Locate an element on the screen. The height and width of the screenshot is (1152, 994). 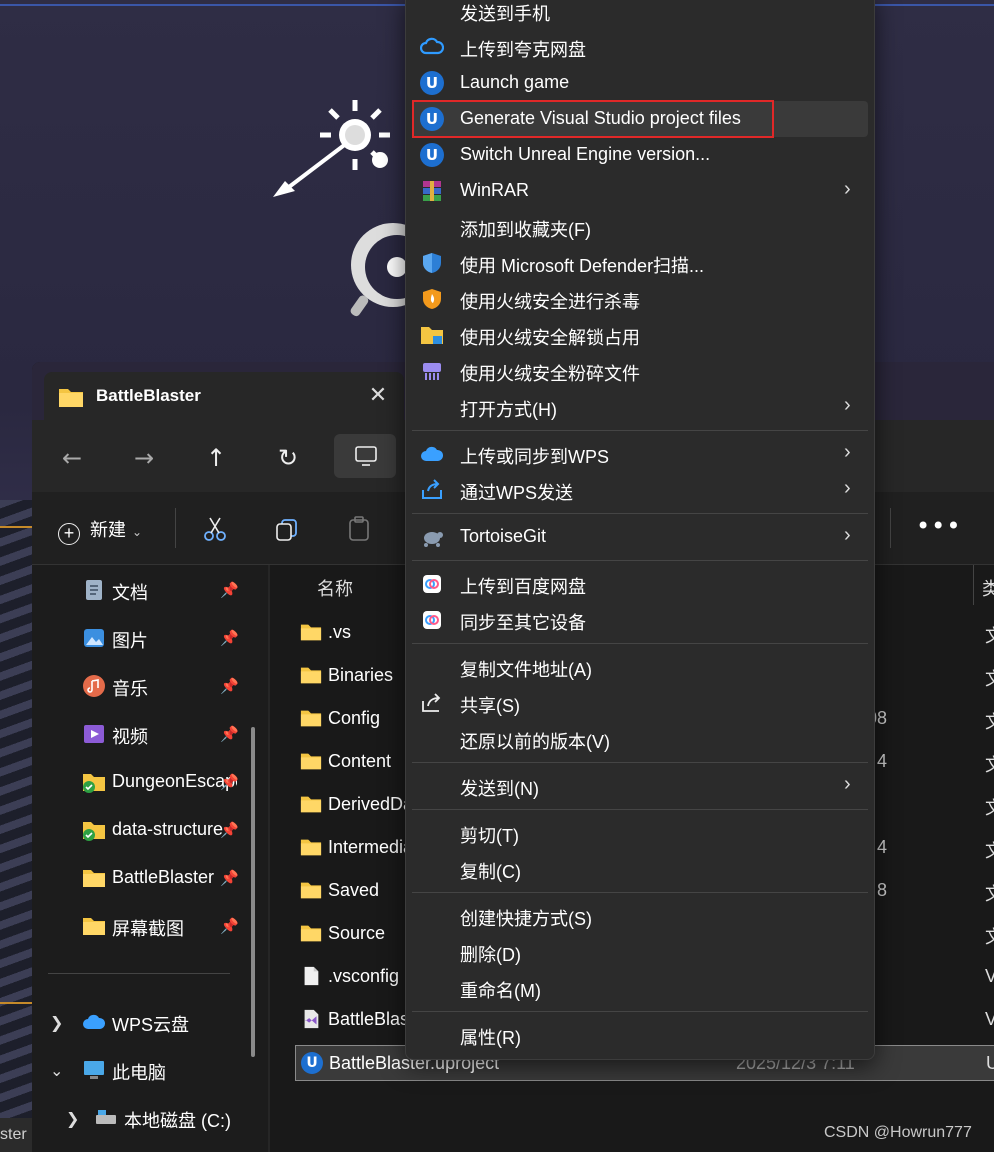
sidebar-item-music: 音乐 📌 is located at coordinates (182, 687).